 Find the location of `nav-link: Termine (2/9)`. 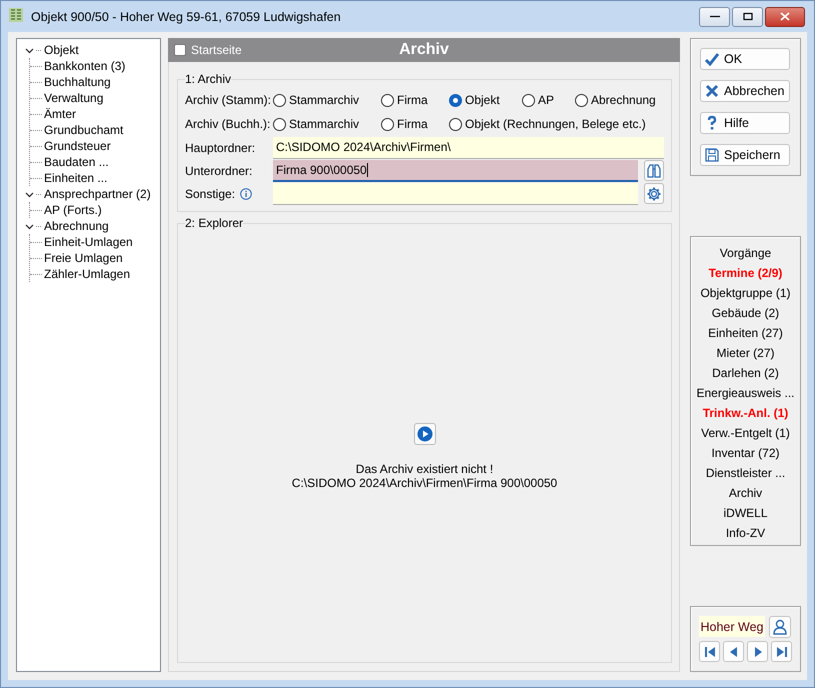

nav-link: Termine (2/9) is located at coordinates (745, 273).